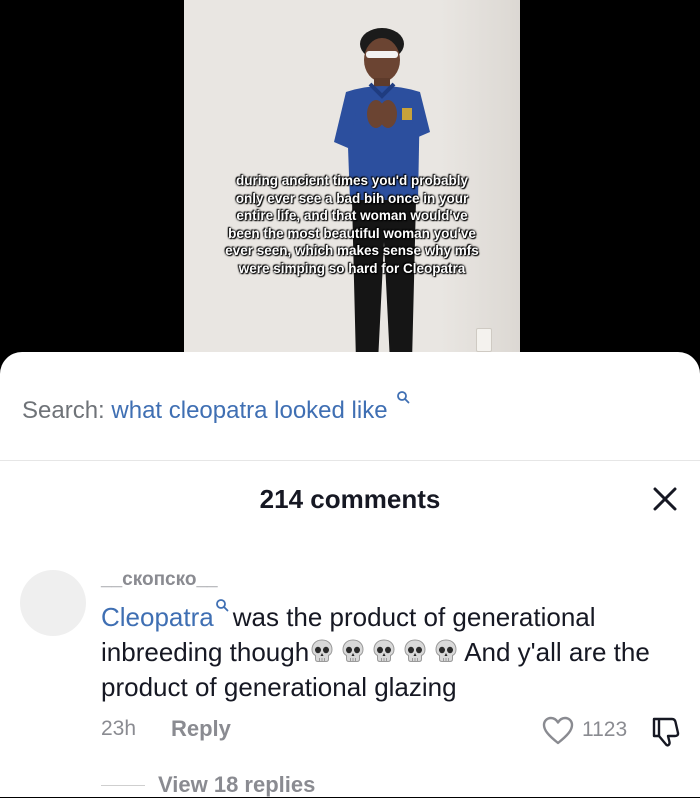 The image size is (700, 798). What do you see at coordinates (558, 731) in the screenshot?
I see `heart-icon` at bounding box center [558, 731].